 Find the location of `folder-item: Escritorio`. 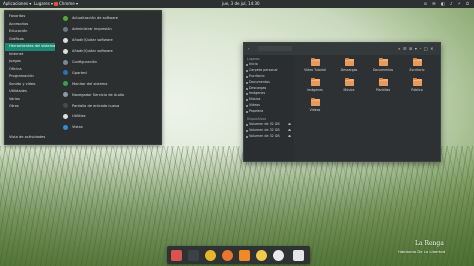

folder-item: Escritorio is located at coordinates (417, 66).